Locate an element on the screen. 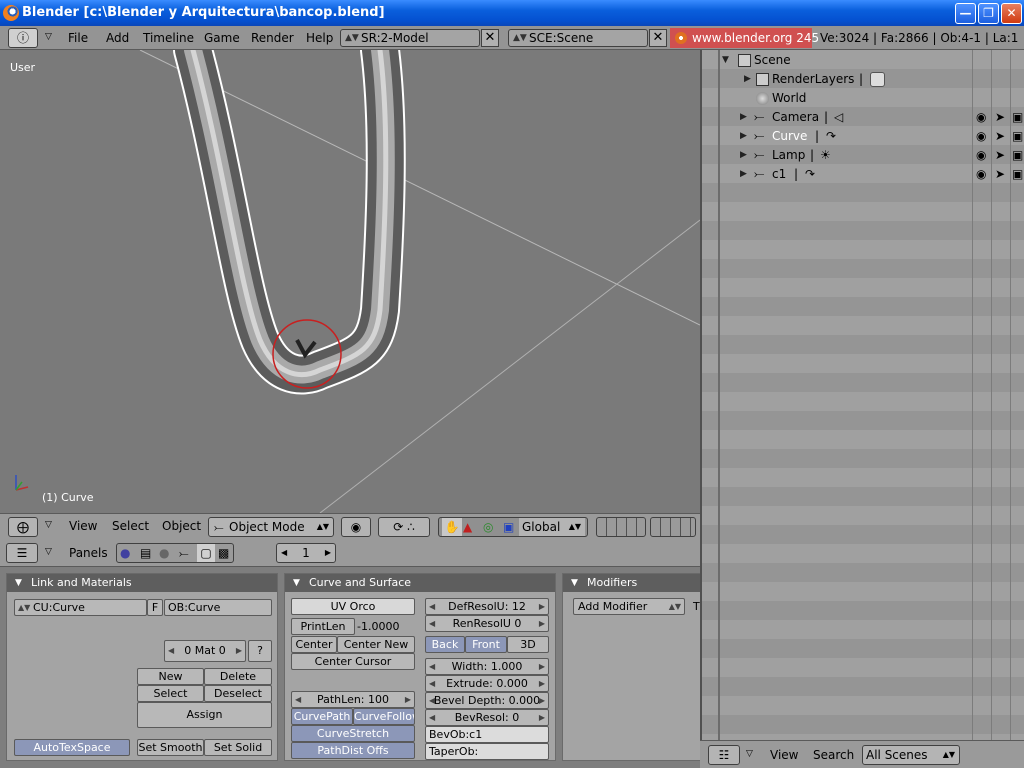  curvefollow-toggle: CurveFollow is located at coordinates (384, 716).